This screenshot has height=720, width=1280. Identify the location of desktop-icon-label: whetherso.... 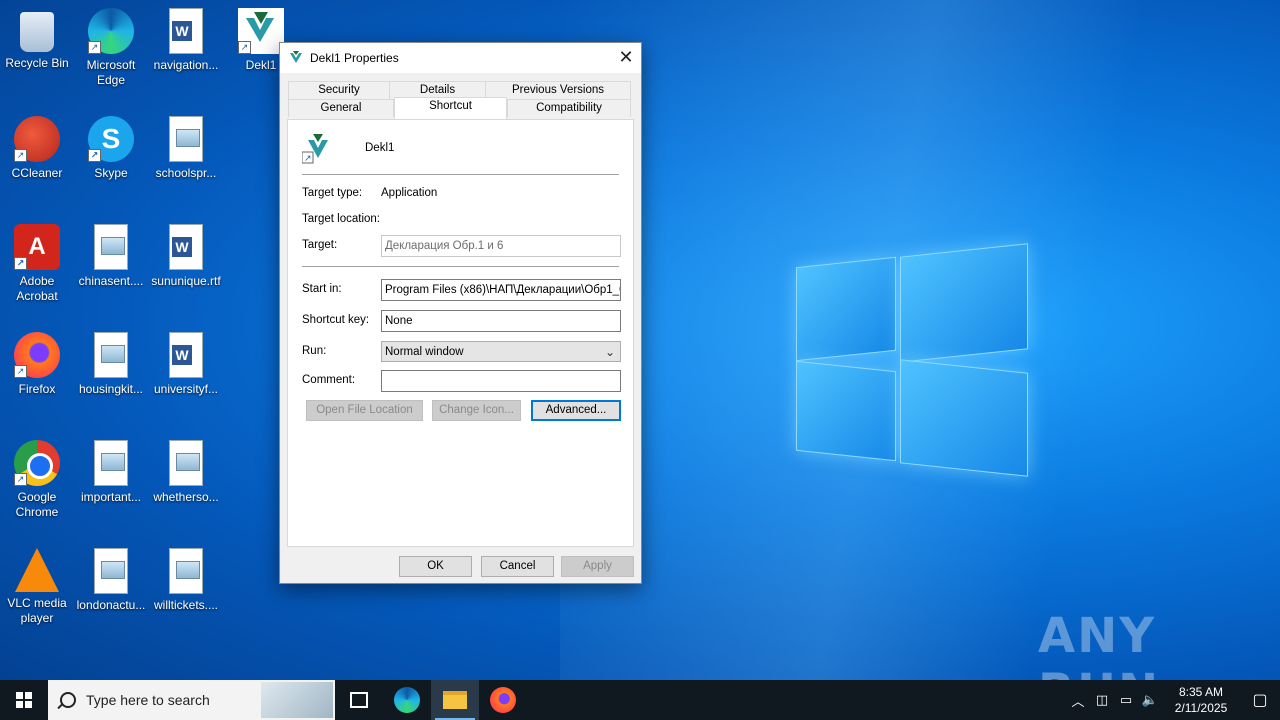
(186, 497).